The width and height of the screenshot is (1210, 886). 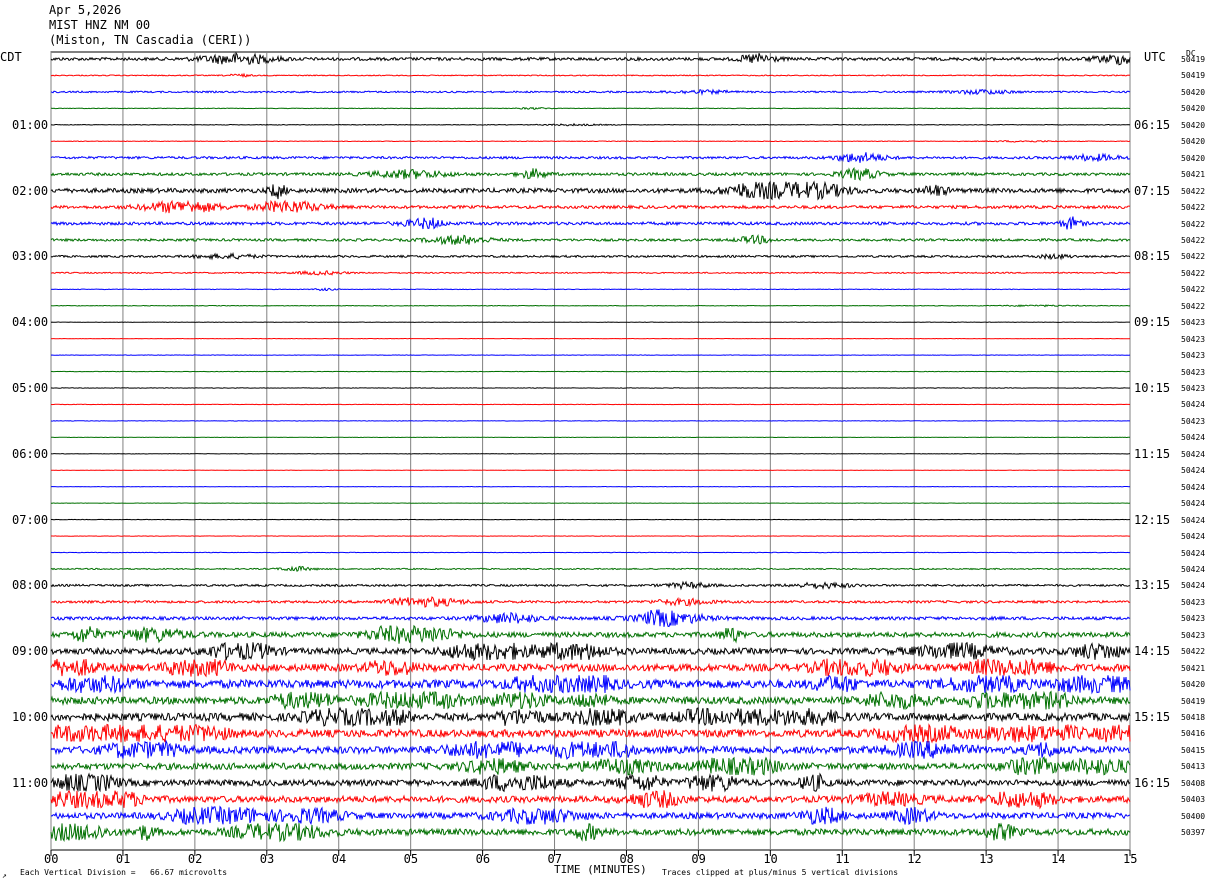 What do you see at coordinates (1193, 734) in the screenshot?
I see `dc-value: 50416` at bounding box center [1193, 734].